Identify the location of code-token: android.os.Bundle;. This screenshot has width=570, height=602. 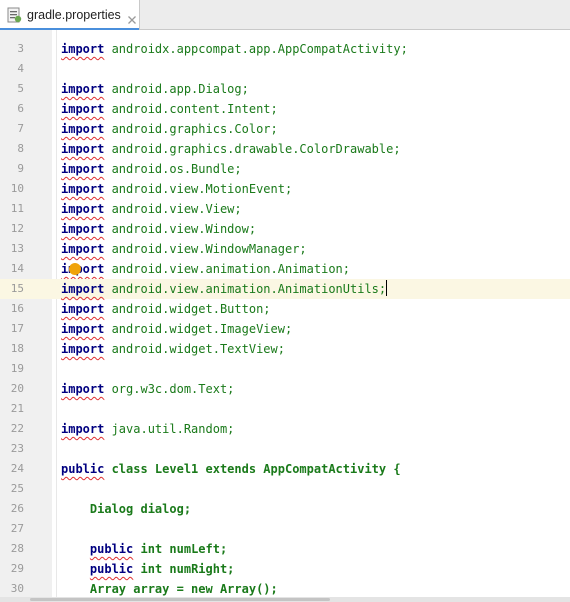
(173, 169).